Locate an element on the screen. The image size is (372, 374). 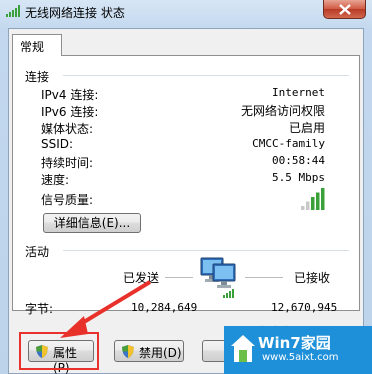
site-logo: Win7家园 www.5aixt.com is located at coordinates (298, 350).